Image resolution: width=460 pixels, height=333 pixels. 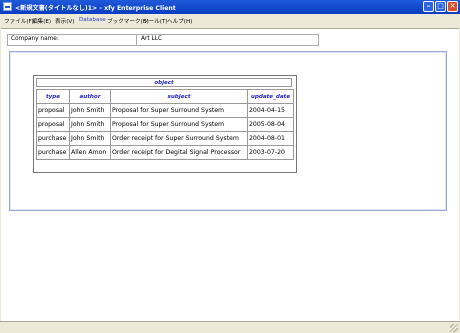 I want to click on table-header-row: type author subject update_date, so click(x=165, y=96).